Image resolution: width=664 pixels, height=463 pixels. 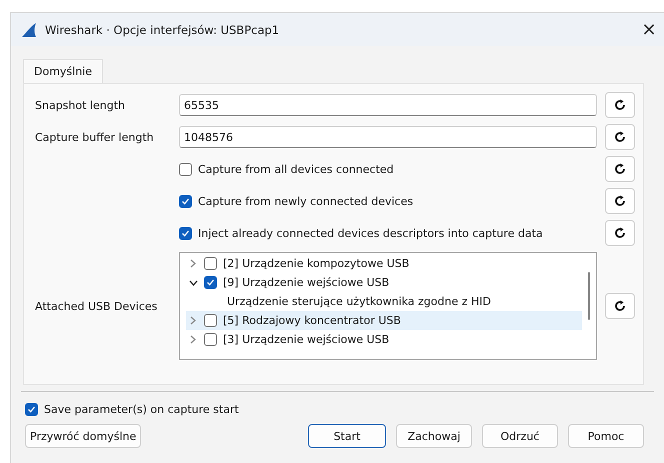 What do you see at coordinates (370, 233) in the screenshot?
I see `checkbox-label: Inject already connected devices descriptors into capture data` at bounding box center [370, 233].